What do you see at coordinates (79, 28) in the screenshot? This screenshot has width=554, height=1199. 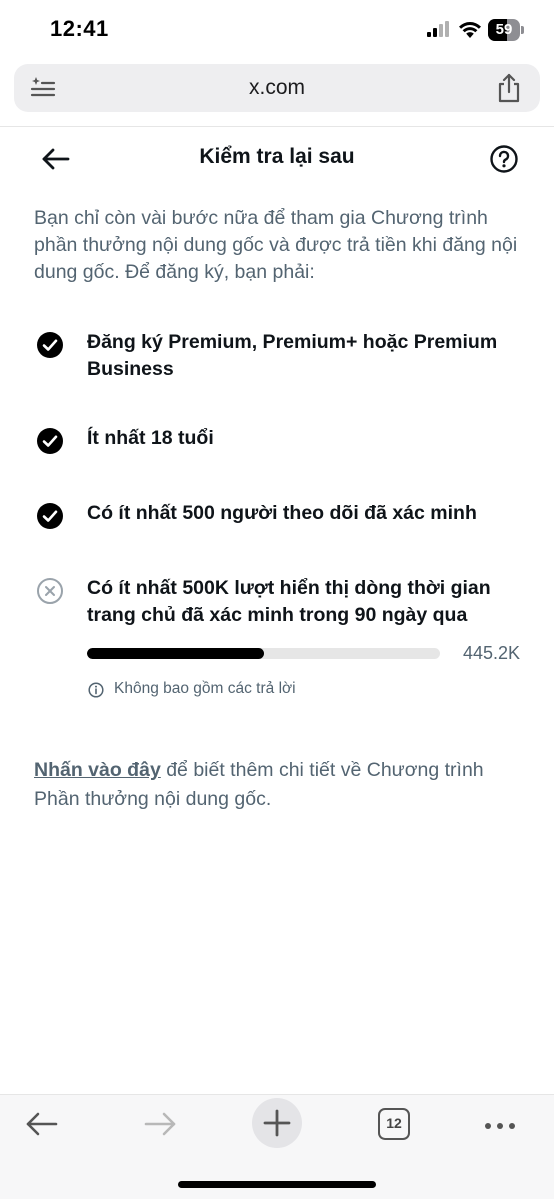 I see `status-time: 12:41` at bounding box center [79, 28].